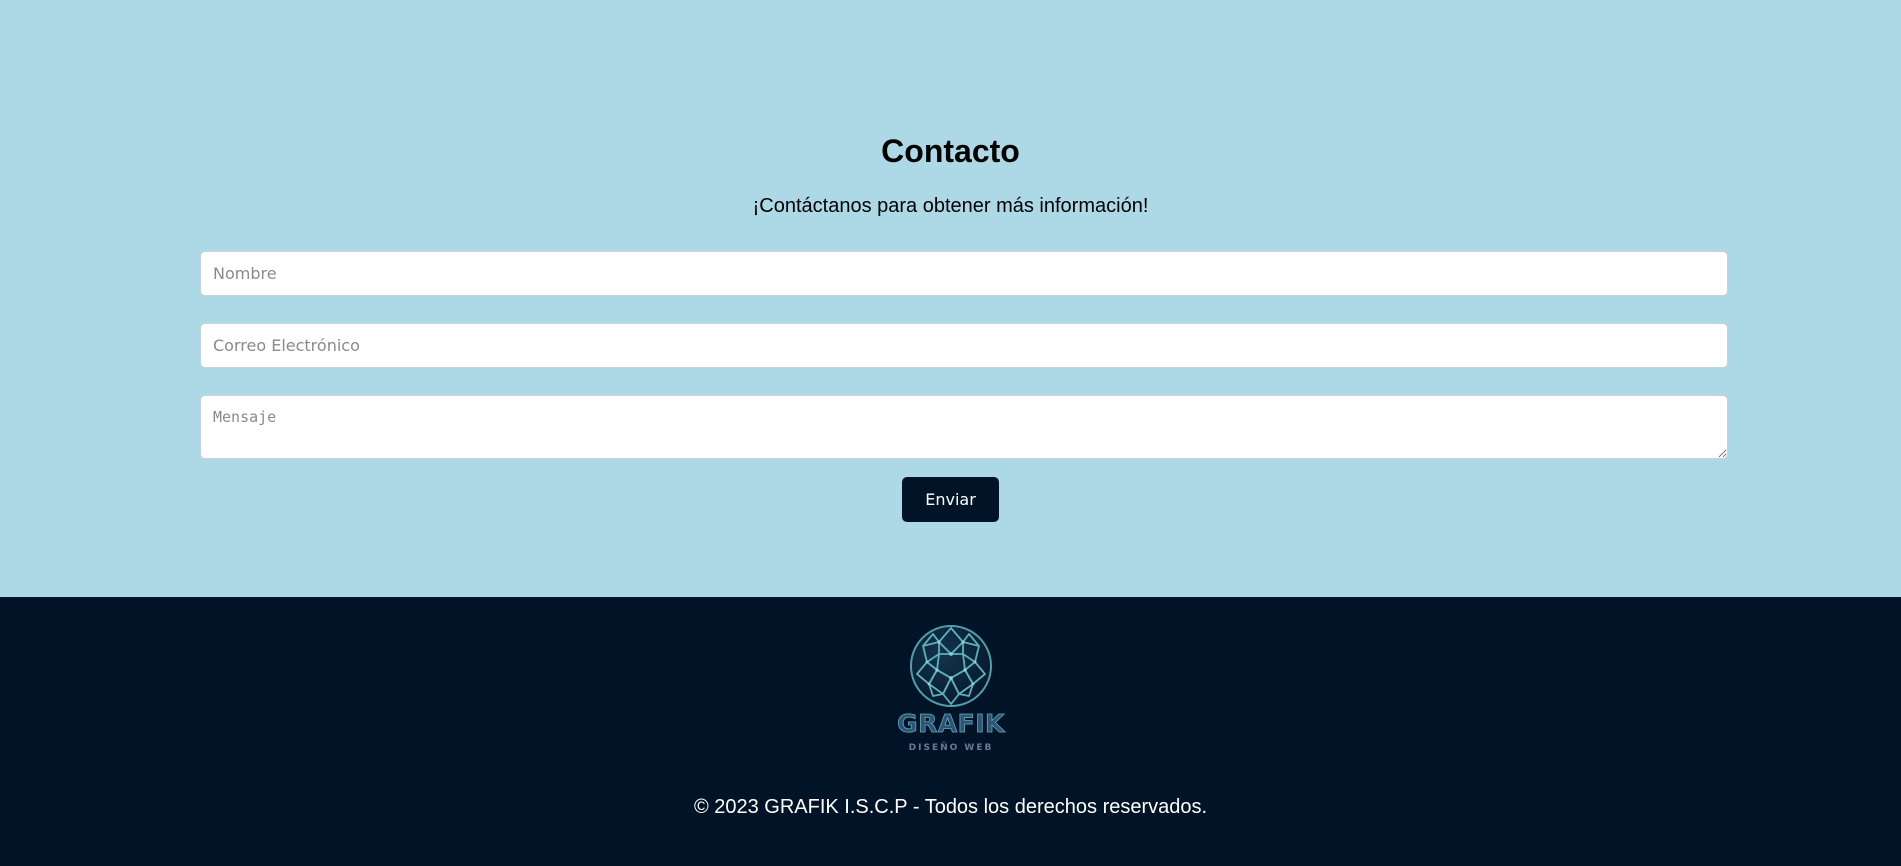 The image size is (1901, 866). Describe the element at coordinates (950, 499) in the screenshot. I see `send-button: Enviar` at that location.